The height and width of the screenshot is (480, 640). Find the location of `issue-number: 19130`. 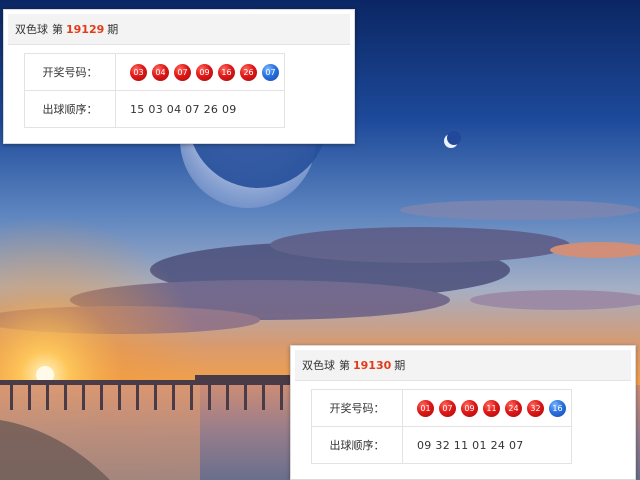

issue-number: 19130 is located at coordinates (372, 365).